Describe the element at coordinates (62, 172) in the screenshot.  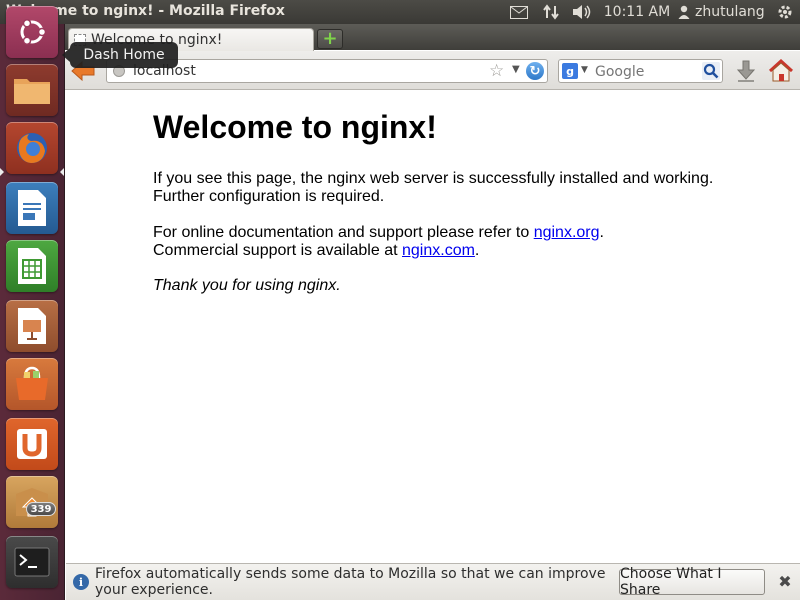
I see `running-indicator-right` at that location.